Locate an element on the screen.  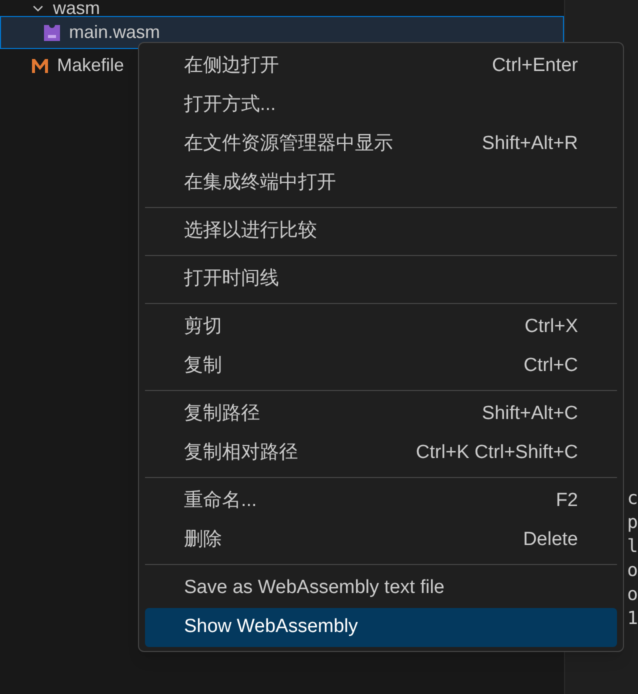
shortcut-label: Ctrl+Enter is located at coordinates (535, 66).